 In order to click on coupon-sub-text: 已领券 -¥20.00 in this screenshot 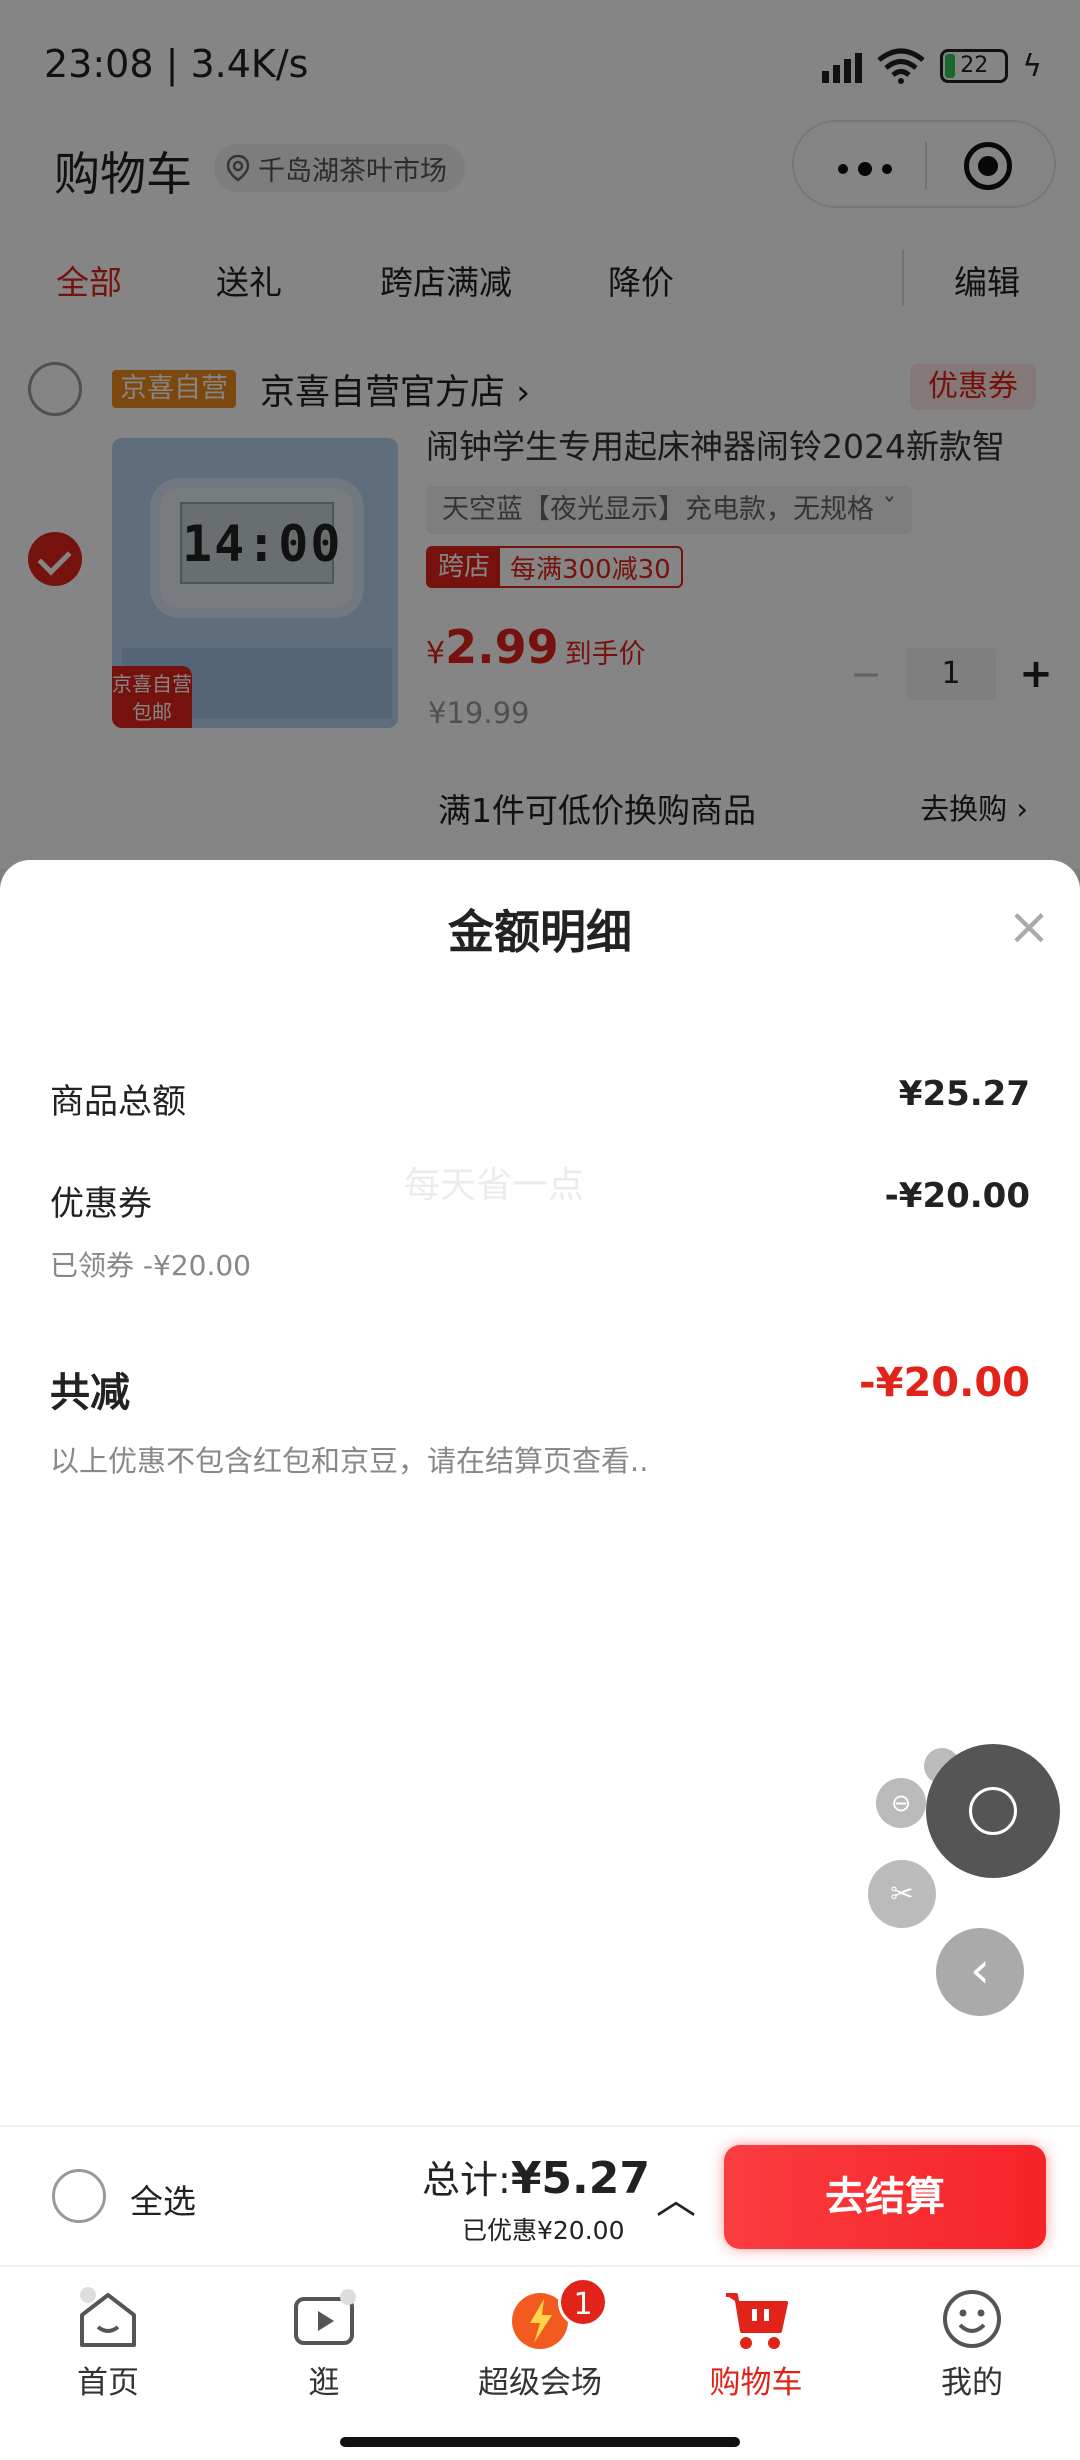, I will do `click(150, 1265)`.